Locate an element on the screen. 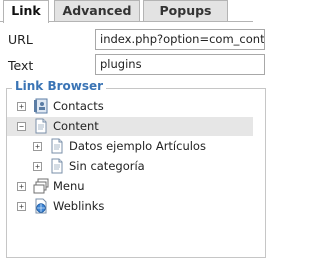 This screenshot has height=258, width=320. tree-item-menu: + Menu is located at coordinates (130, 186).